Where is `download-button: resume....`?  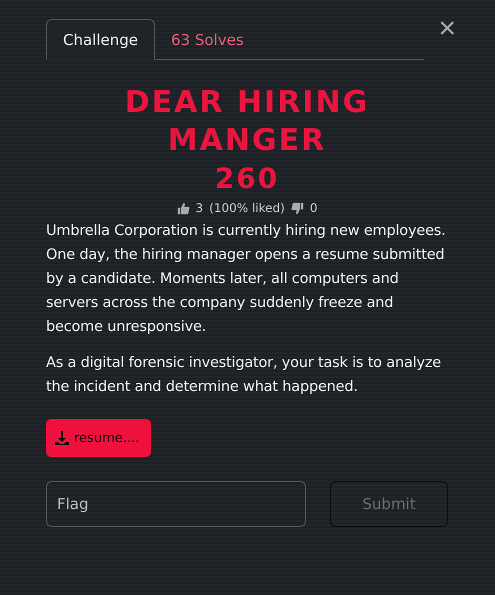
download-button: resume.... is located at coordinates (99, 438).